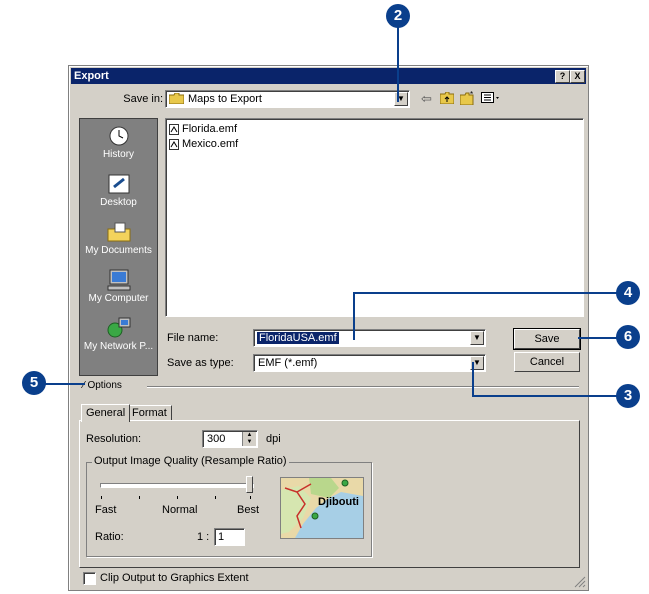 This screenshot has width=649, height=594. I want to click on map-preview-image, so click(322, 508).